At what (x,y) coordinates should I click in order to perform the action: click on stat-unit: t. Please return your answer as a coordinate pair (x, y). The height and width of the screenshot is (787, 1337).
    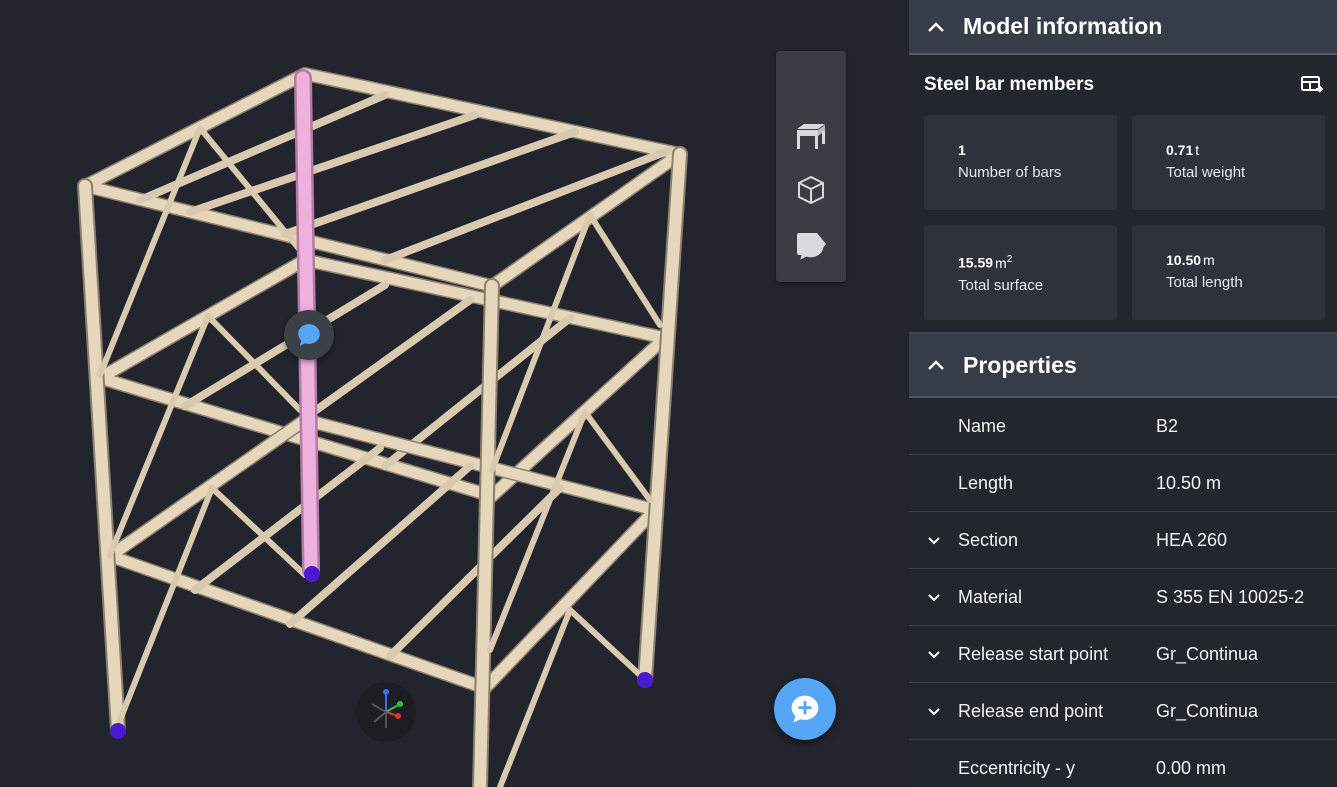
    Looking at the image, I should click on (1197, 150).